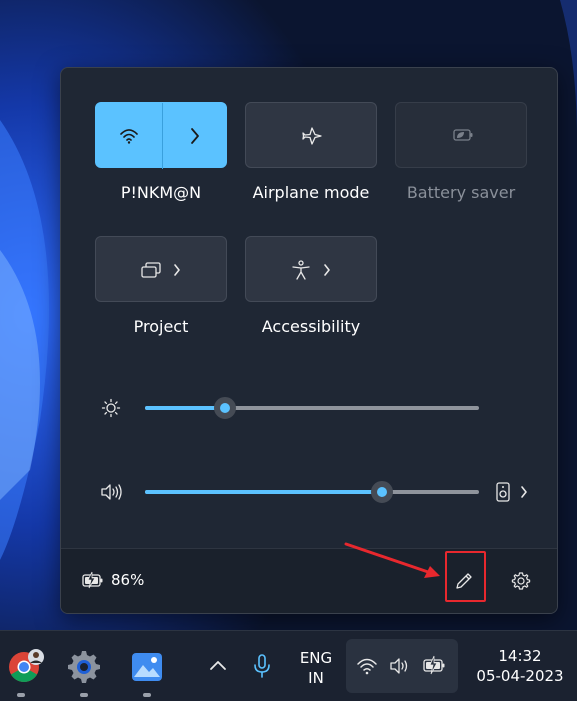 Image resolution: width=577 pixels, height=701 pixels. Describe the element at coordinates (520, 656) in the screenshot. I see `clock-time: 14:32` at that location.